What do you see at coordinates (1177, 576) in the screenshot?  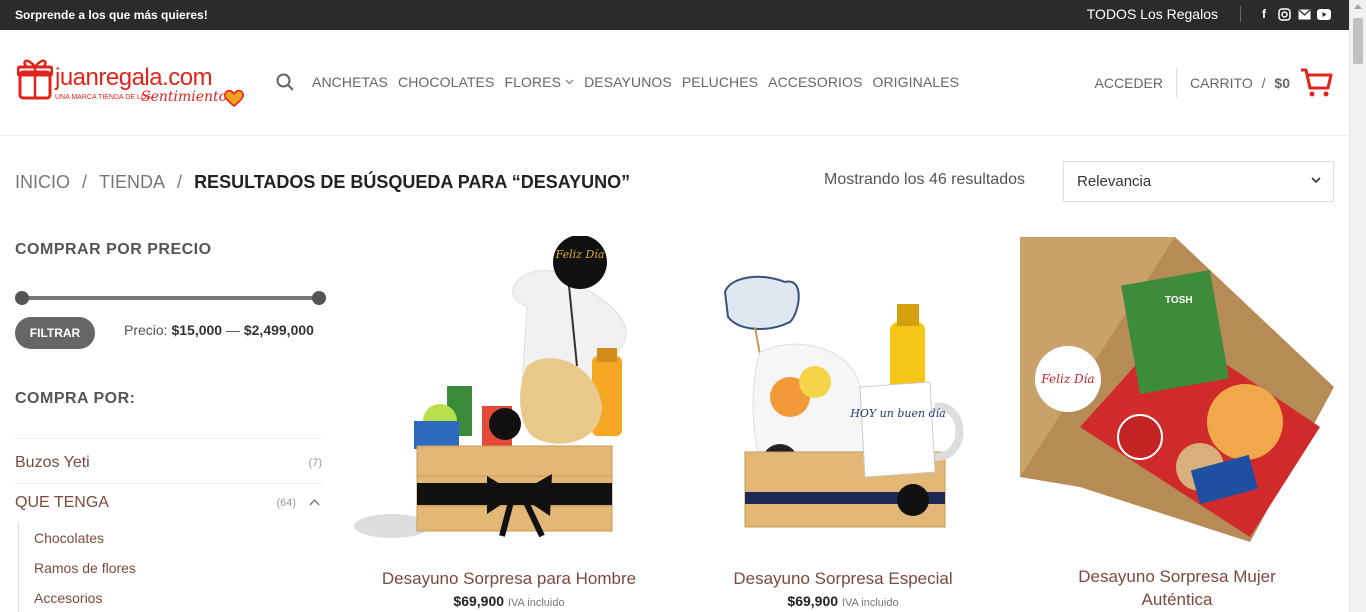 I see `product-title-line: Desayuno Sorpresa Mujer` at bounding box center [1177, 576].